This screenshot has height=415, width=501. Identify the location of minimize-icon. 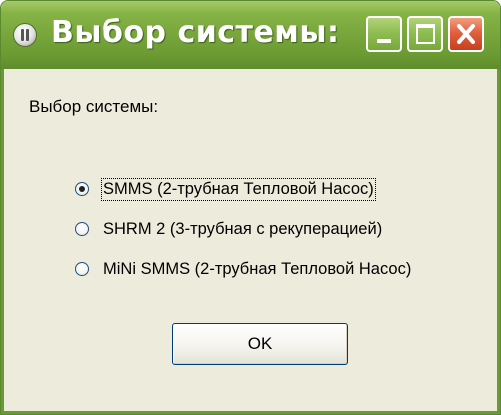
(384, 41).